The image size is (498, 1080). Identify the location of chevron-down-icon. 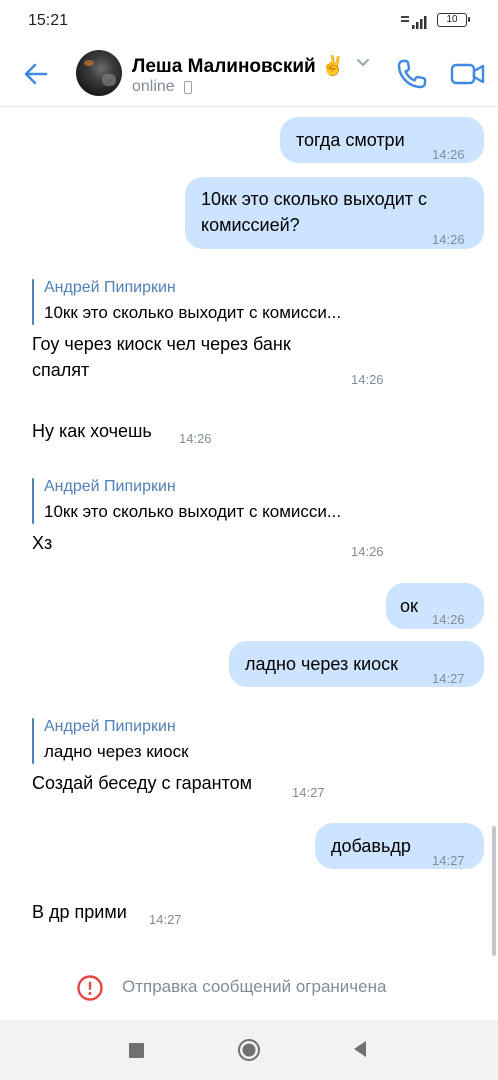
(363, 63).